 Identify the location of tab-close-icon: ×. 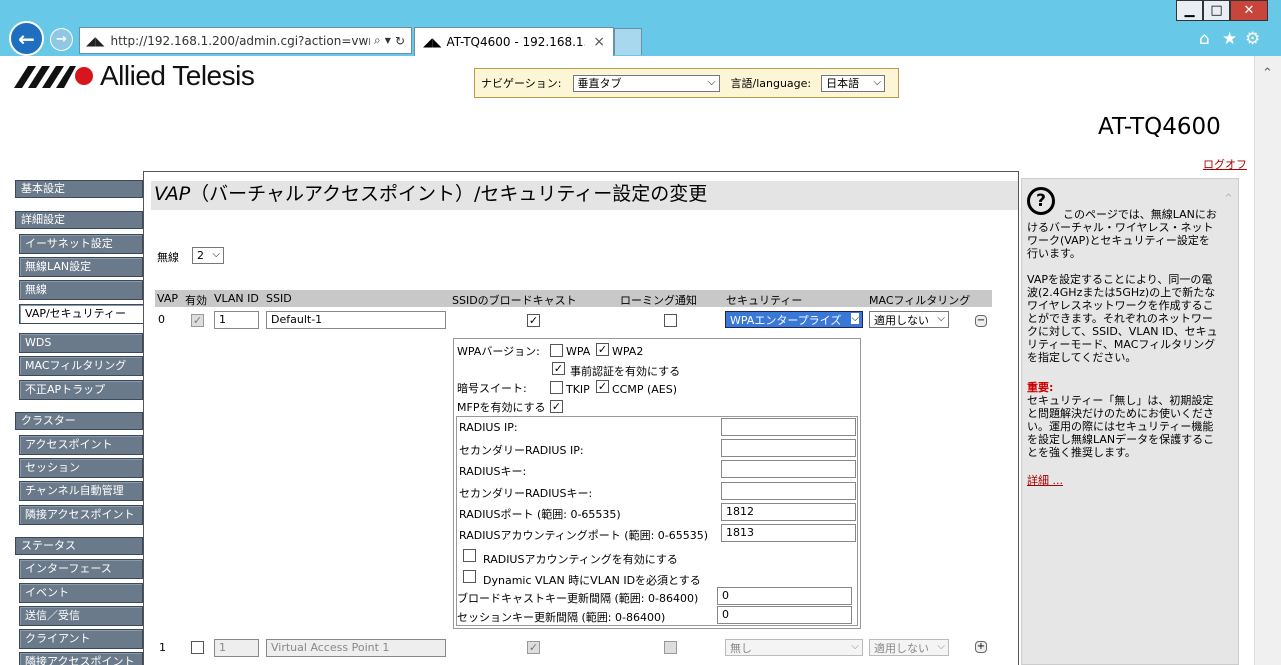
(599, 42).